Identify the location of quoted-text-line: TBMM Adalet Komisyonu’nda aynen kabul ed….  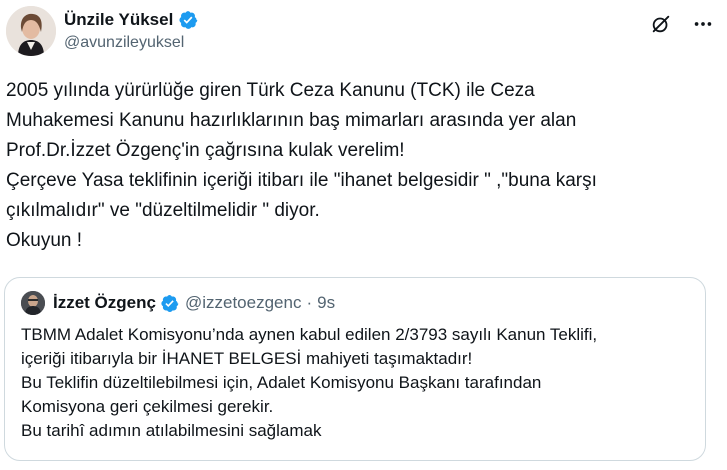
(309, 334).